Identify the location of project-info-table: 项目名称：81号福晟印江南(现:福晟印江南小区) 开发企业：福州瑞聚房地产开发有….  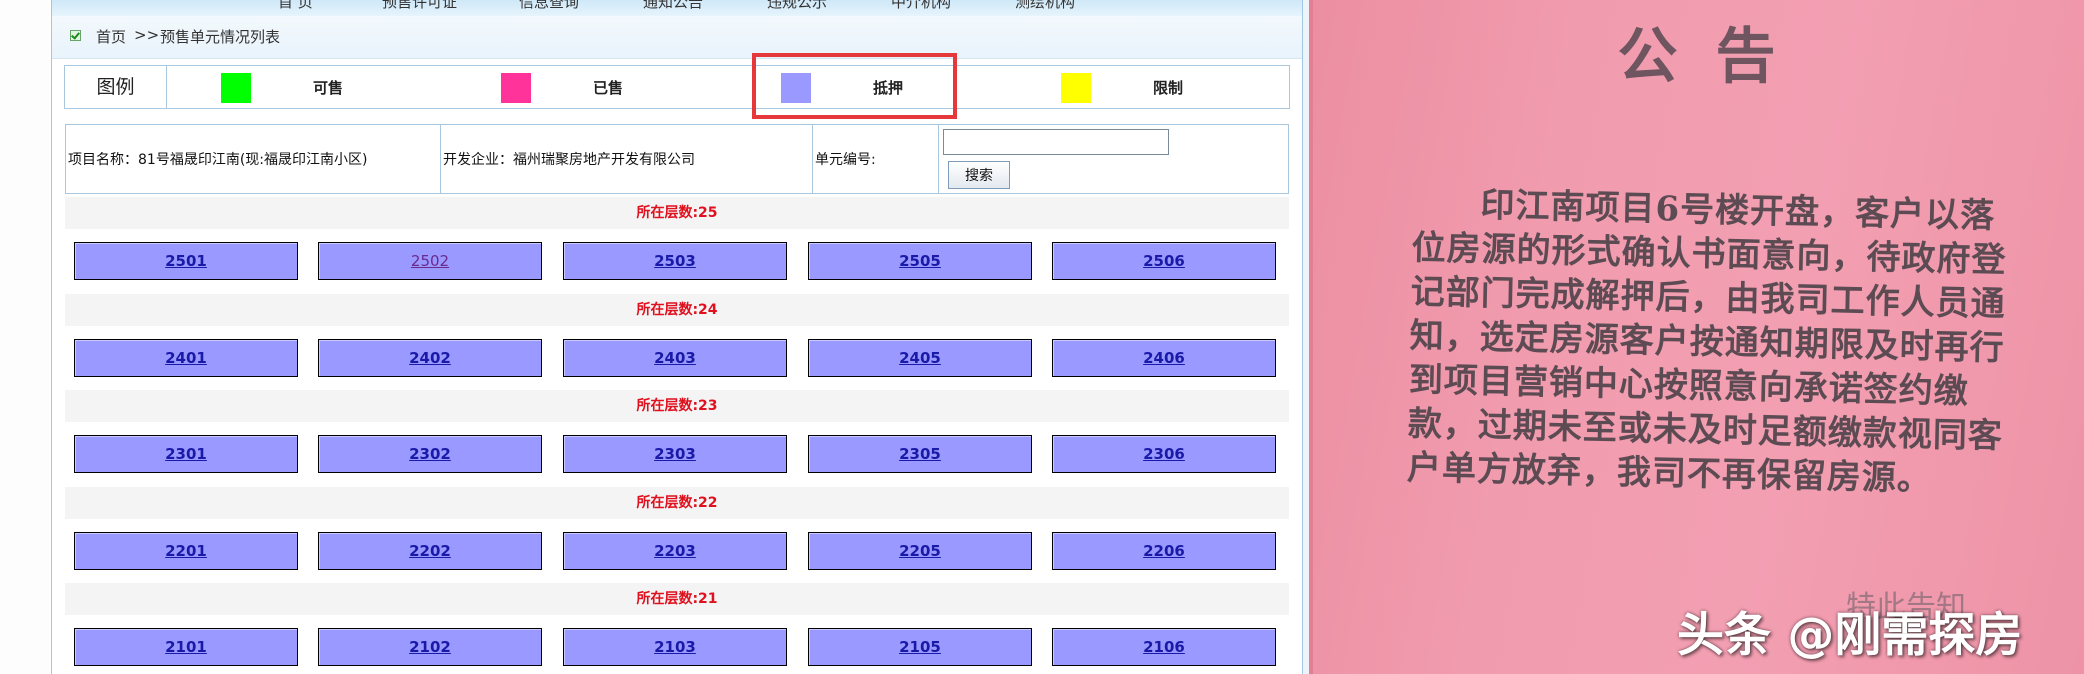
(677, 159).